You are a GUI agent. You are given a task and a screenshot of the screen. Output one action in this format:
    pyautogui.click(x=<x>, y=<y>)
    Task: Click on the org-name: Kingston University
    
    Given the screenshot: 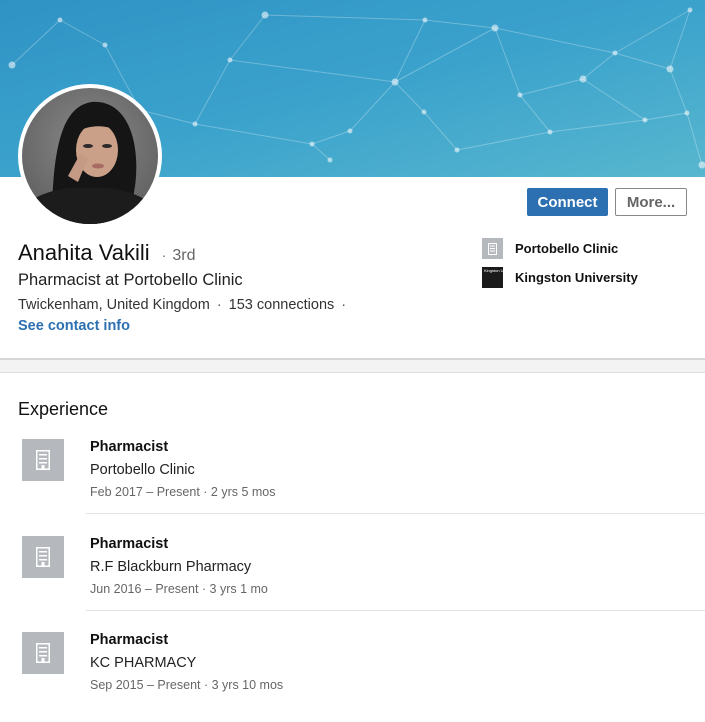 What is the action you would take?
    pyautogui.click(x=576, y=277)
    